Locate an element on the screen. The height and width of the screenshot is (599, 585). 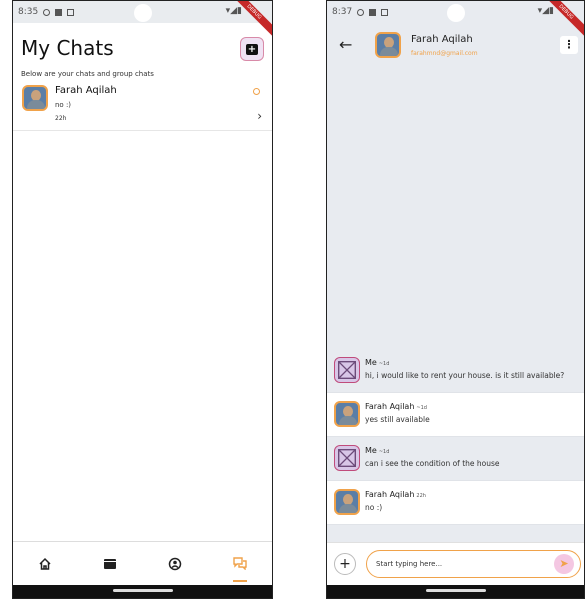
message-composer: + ➤ is located at coordinates (455, 563).